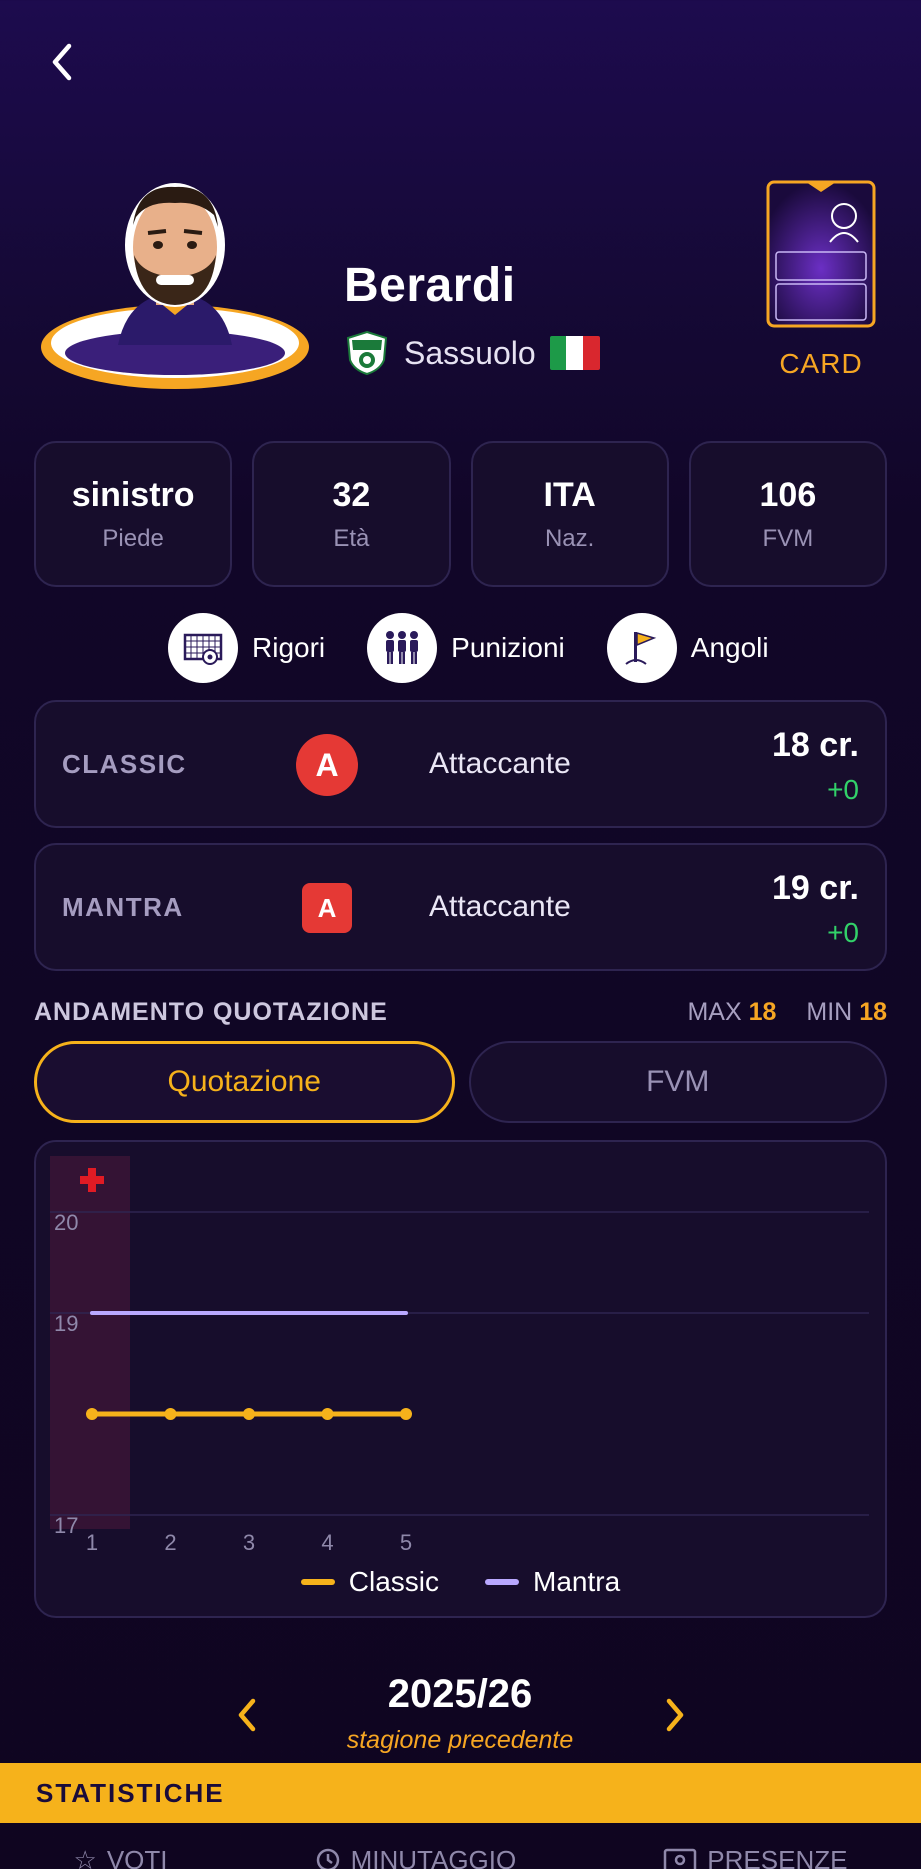  Describe the element at coordinates (327, 1858) in the screenshot. I see `clock-icon` at that location.